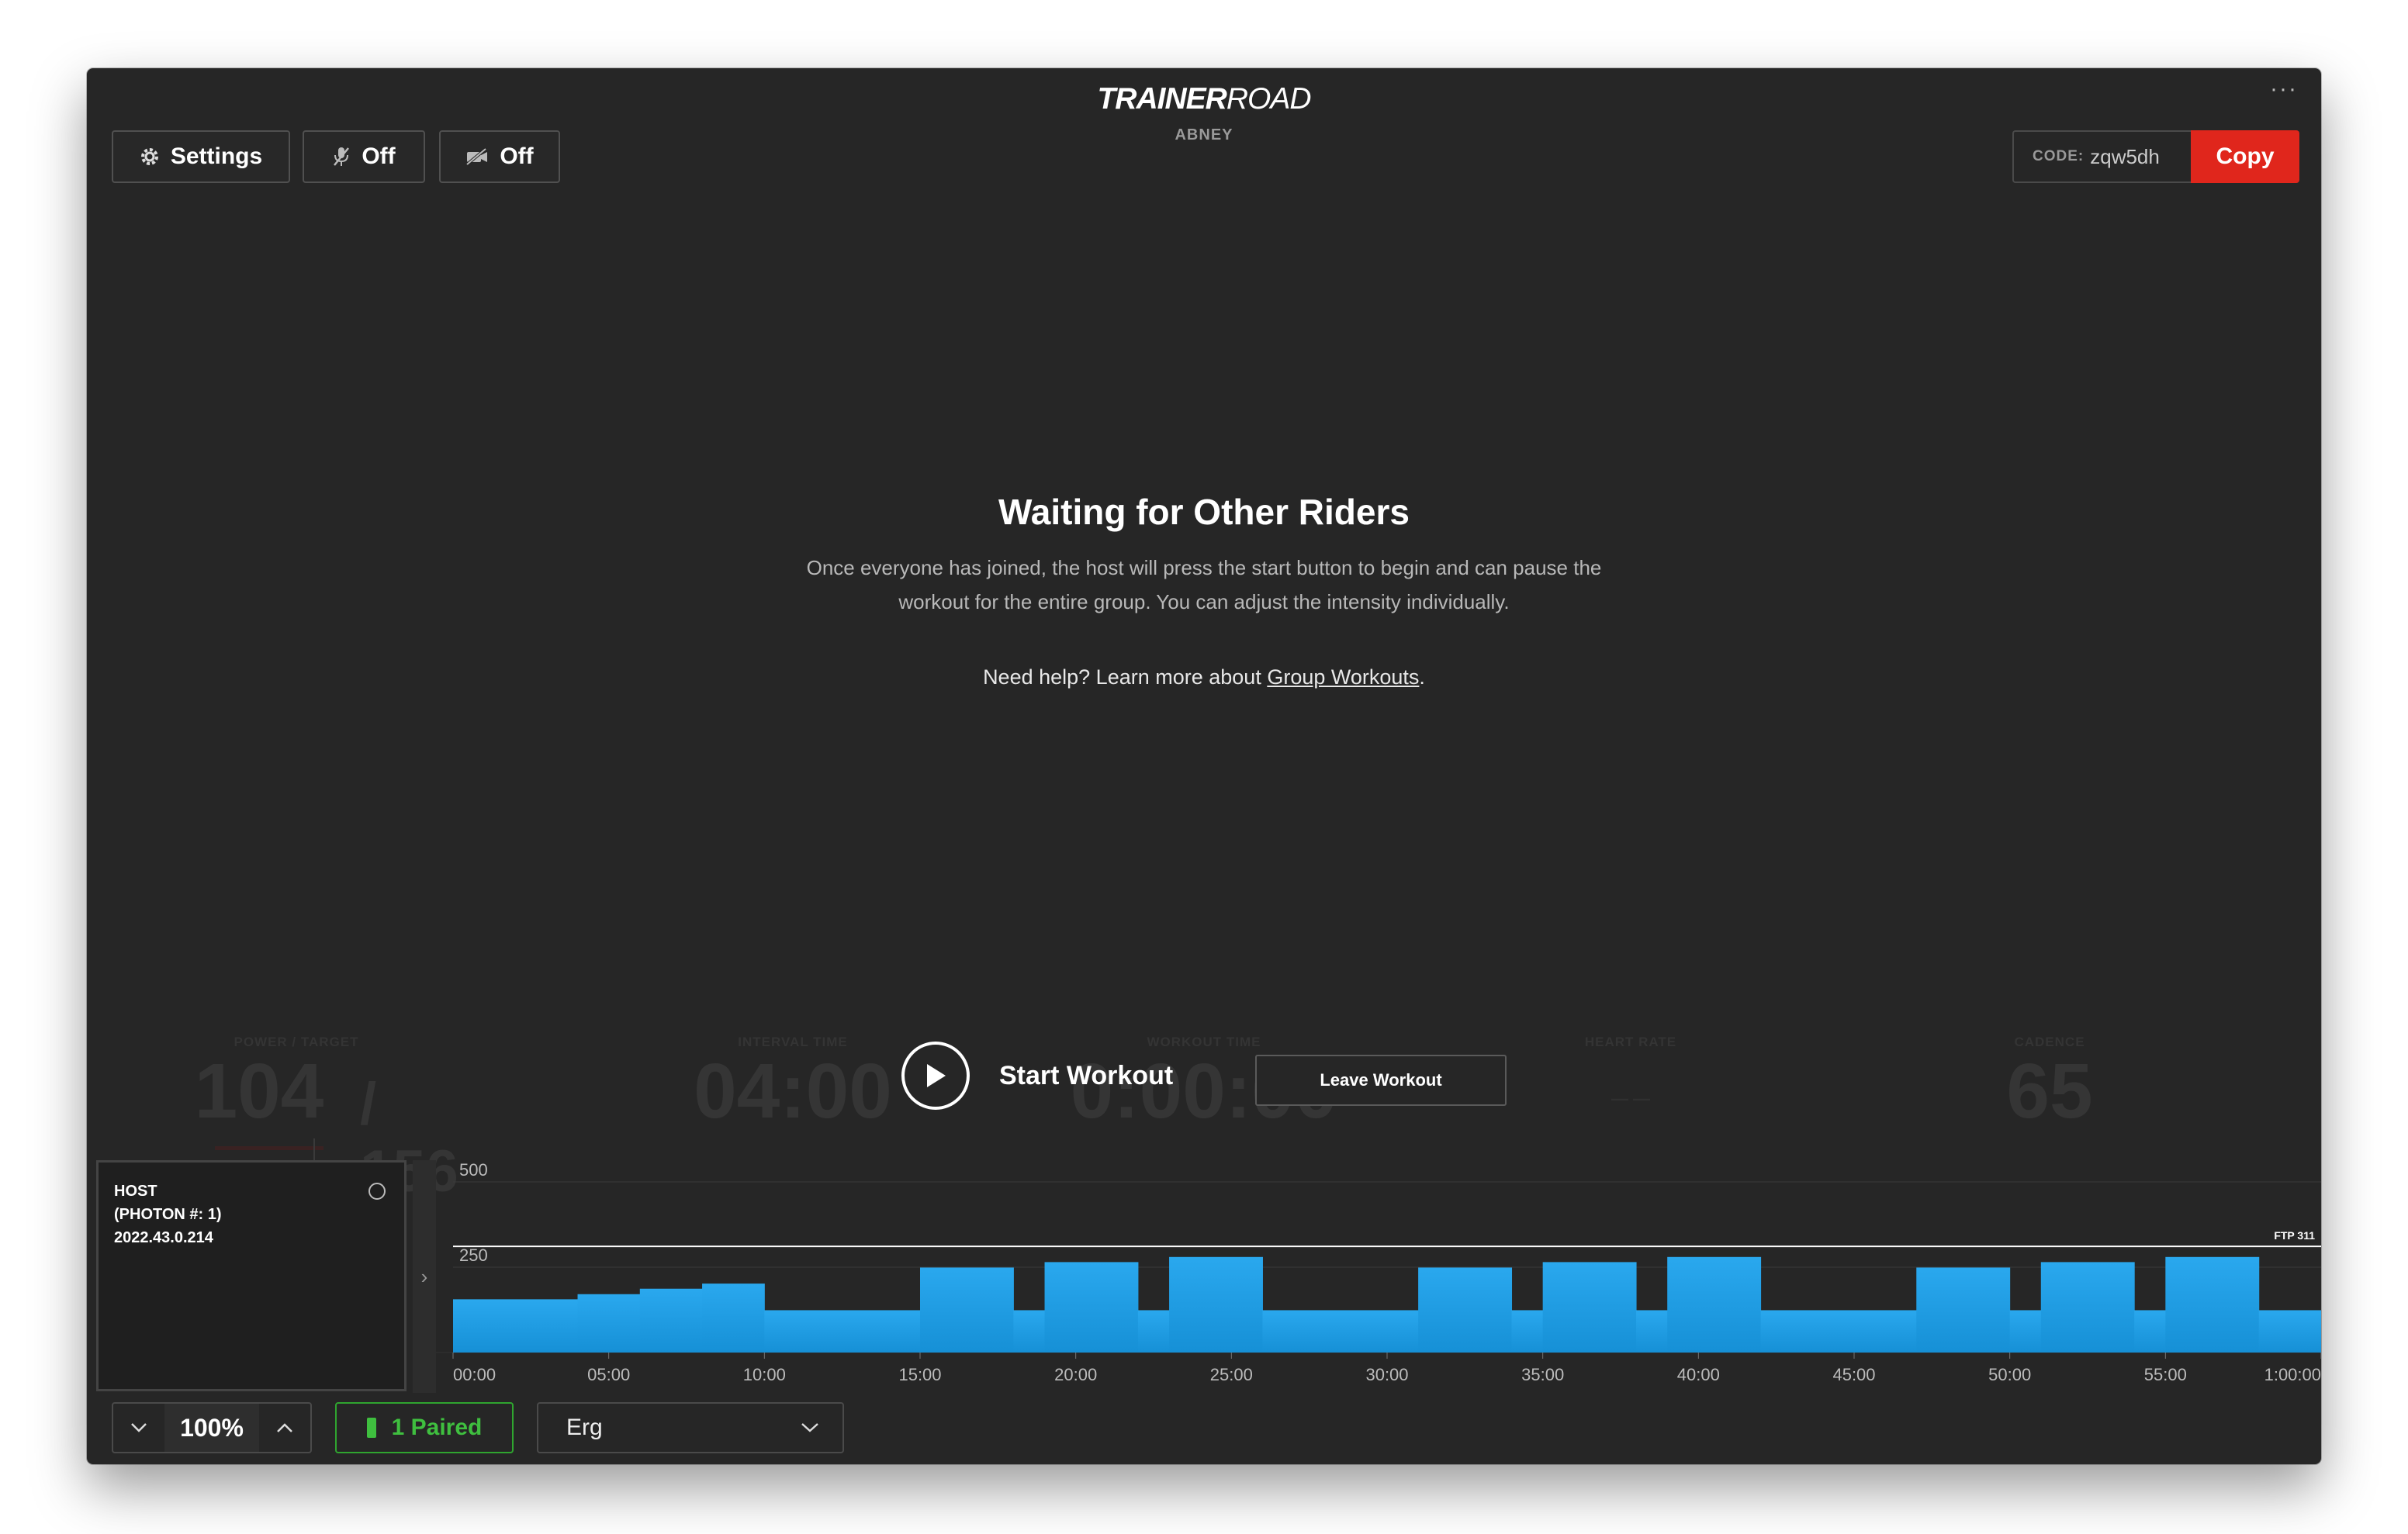 The image size is (2408, 1534). Describe the element at coordinates (2165, 1374) in the screenshot. I see `x-tick-label: 55:00` at that location.